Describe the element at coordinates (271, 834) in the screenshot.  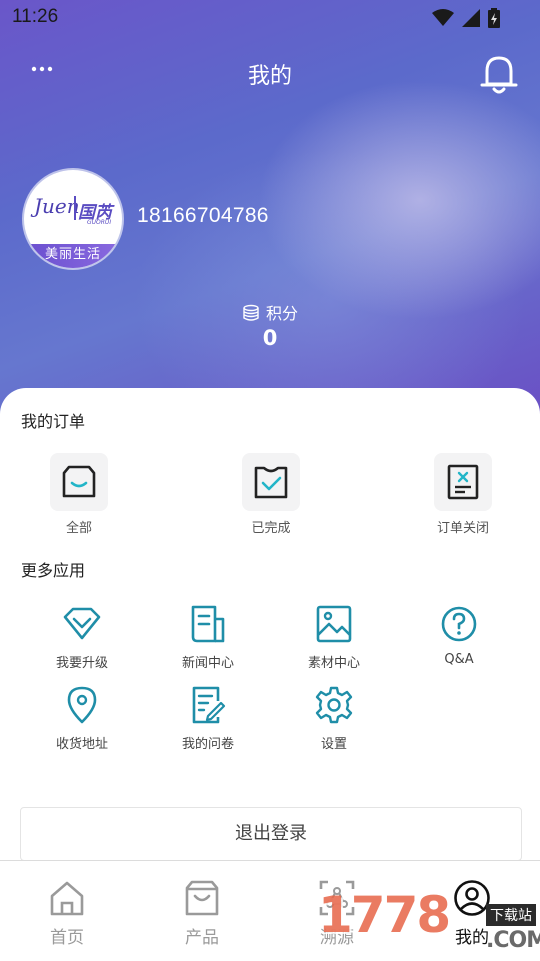
I see `logout-button: 退出登录` at that location.